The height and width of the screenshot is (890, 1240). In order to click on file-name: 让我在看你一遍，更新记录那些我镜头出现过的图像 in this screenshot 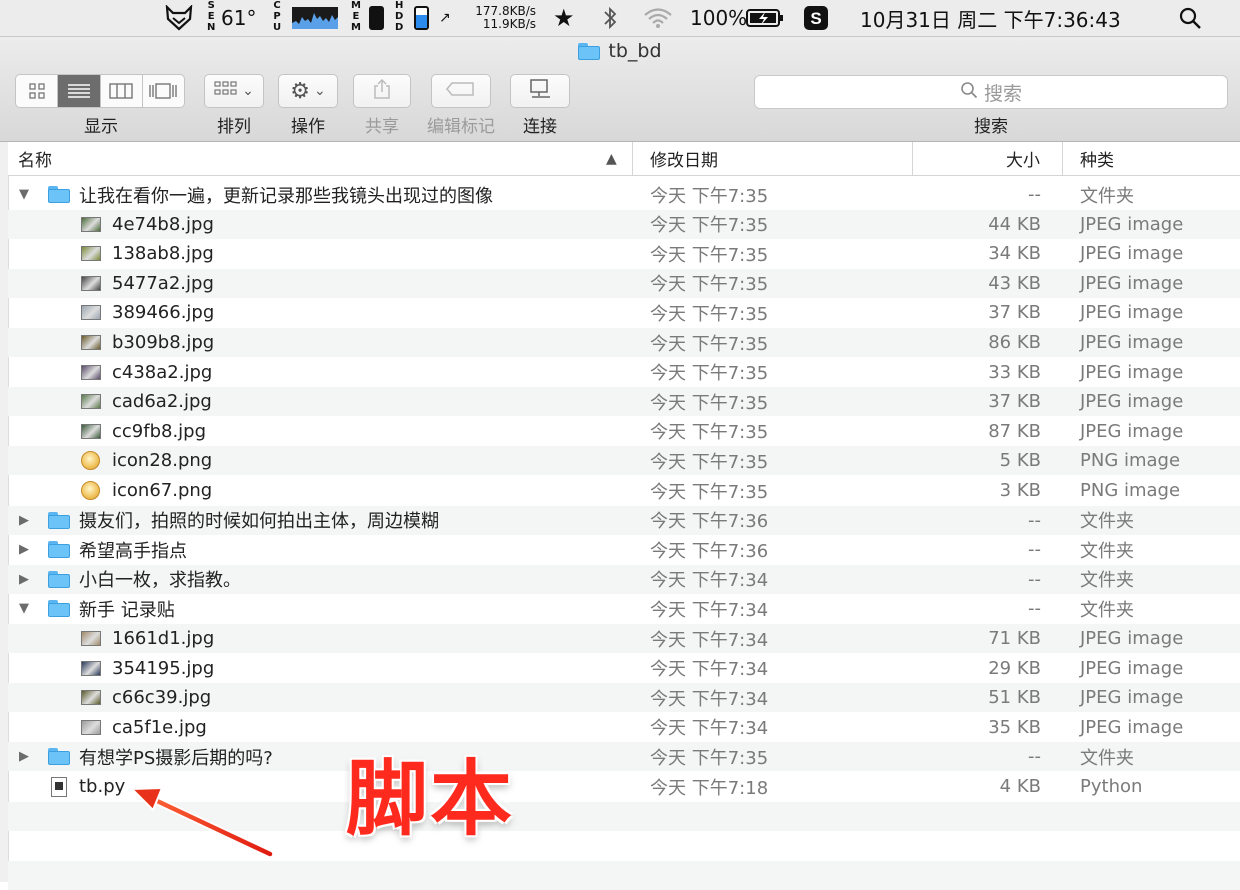, I will do `click(286, 196)`.